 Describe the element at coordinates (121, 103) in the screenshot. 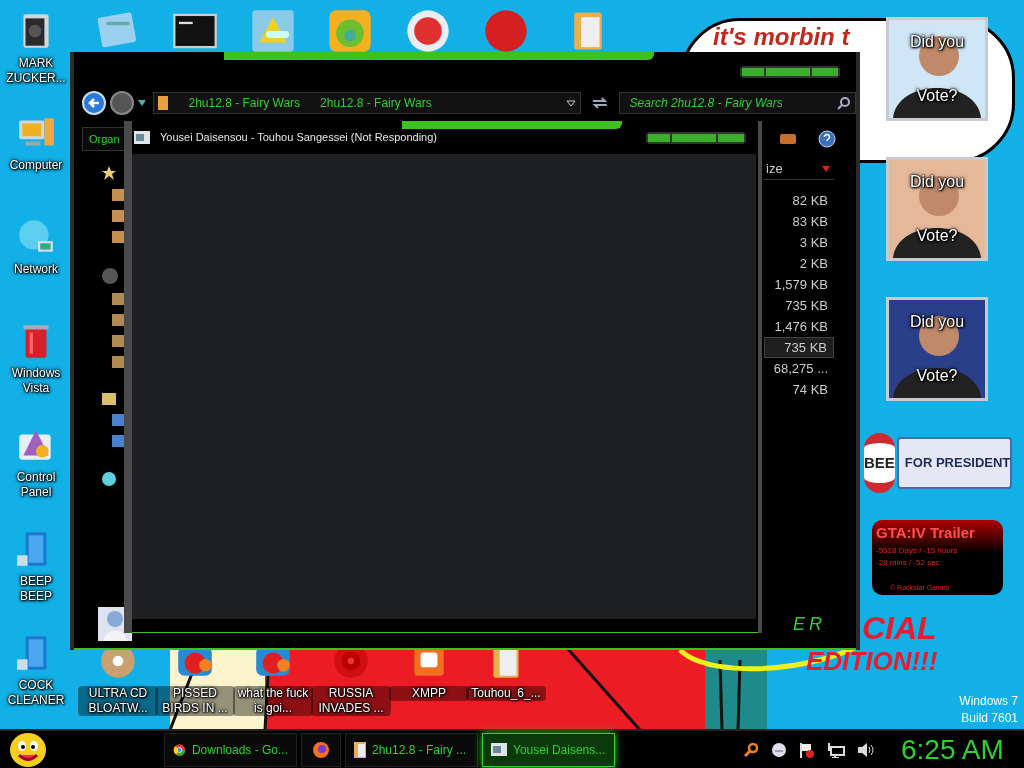

I see `forward-button` at that location.